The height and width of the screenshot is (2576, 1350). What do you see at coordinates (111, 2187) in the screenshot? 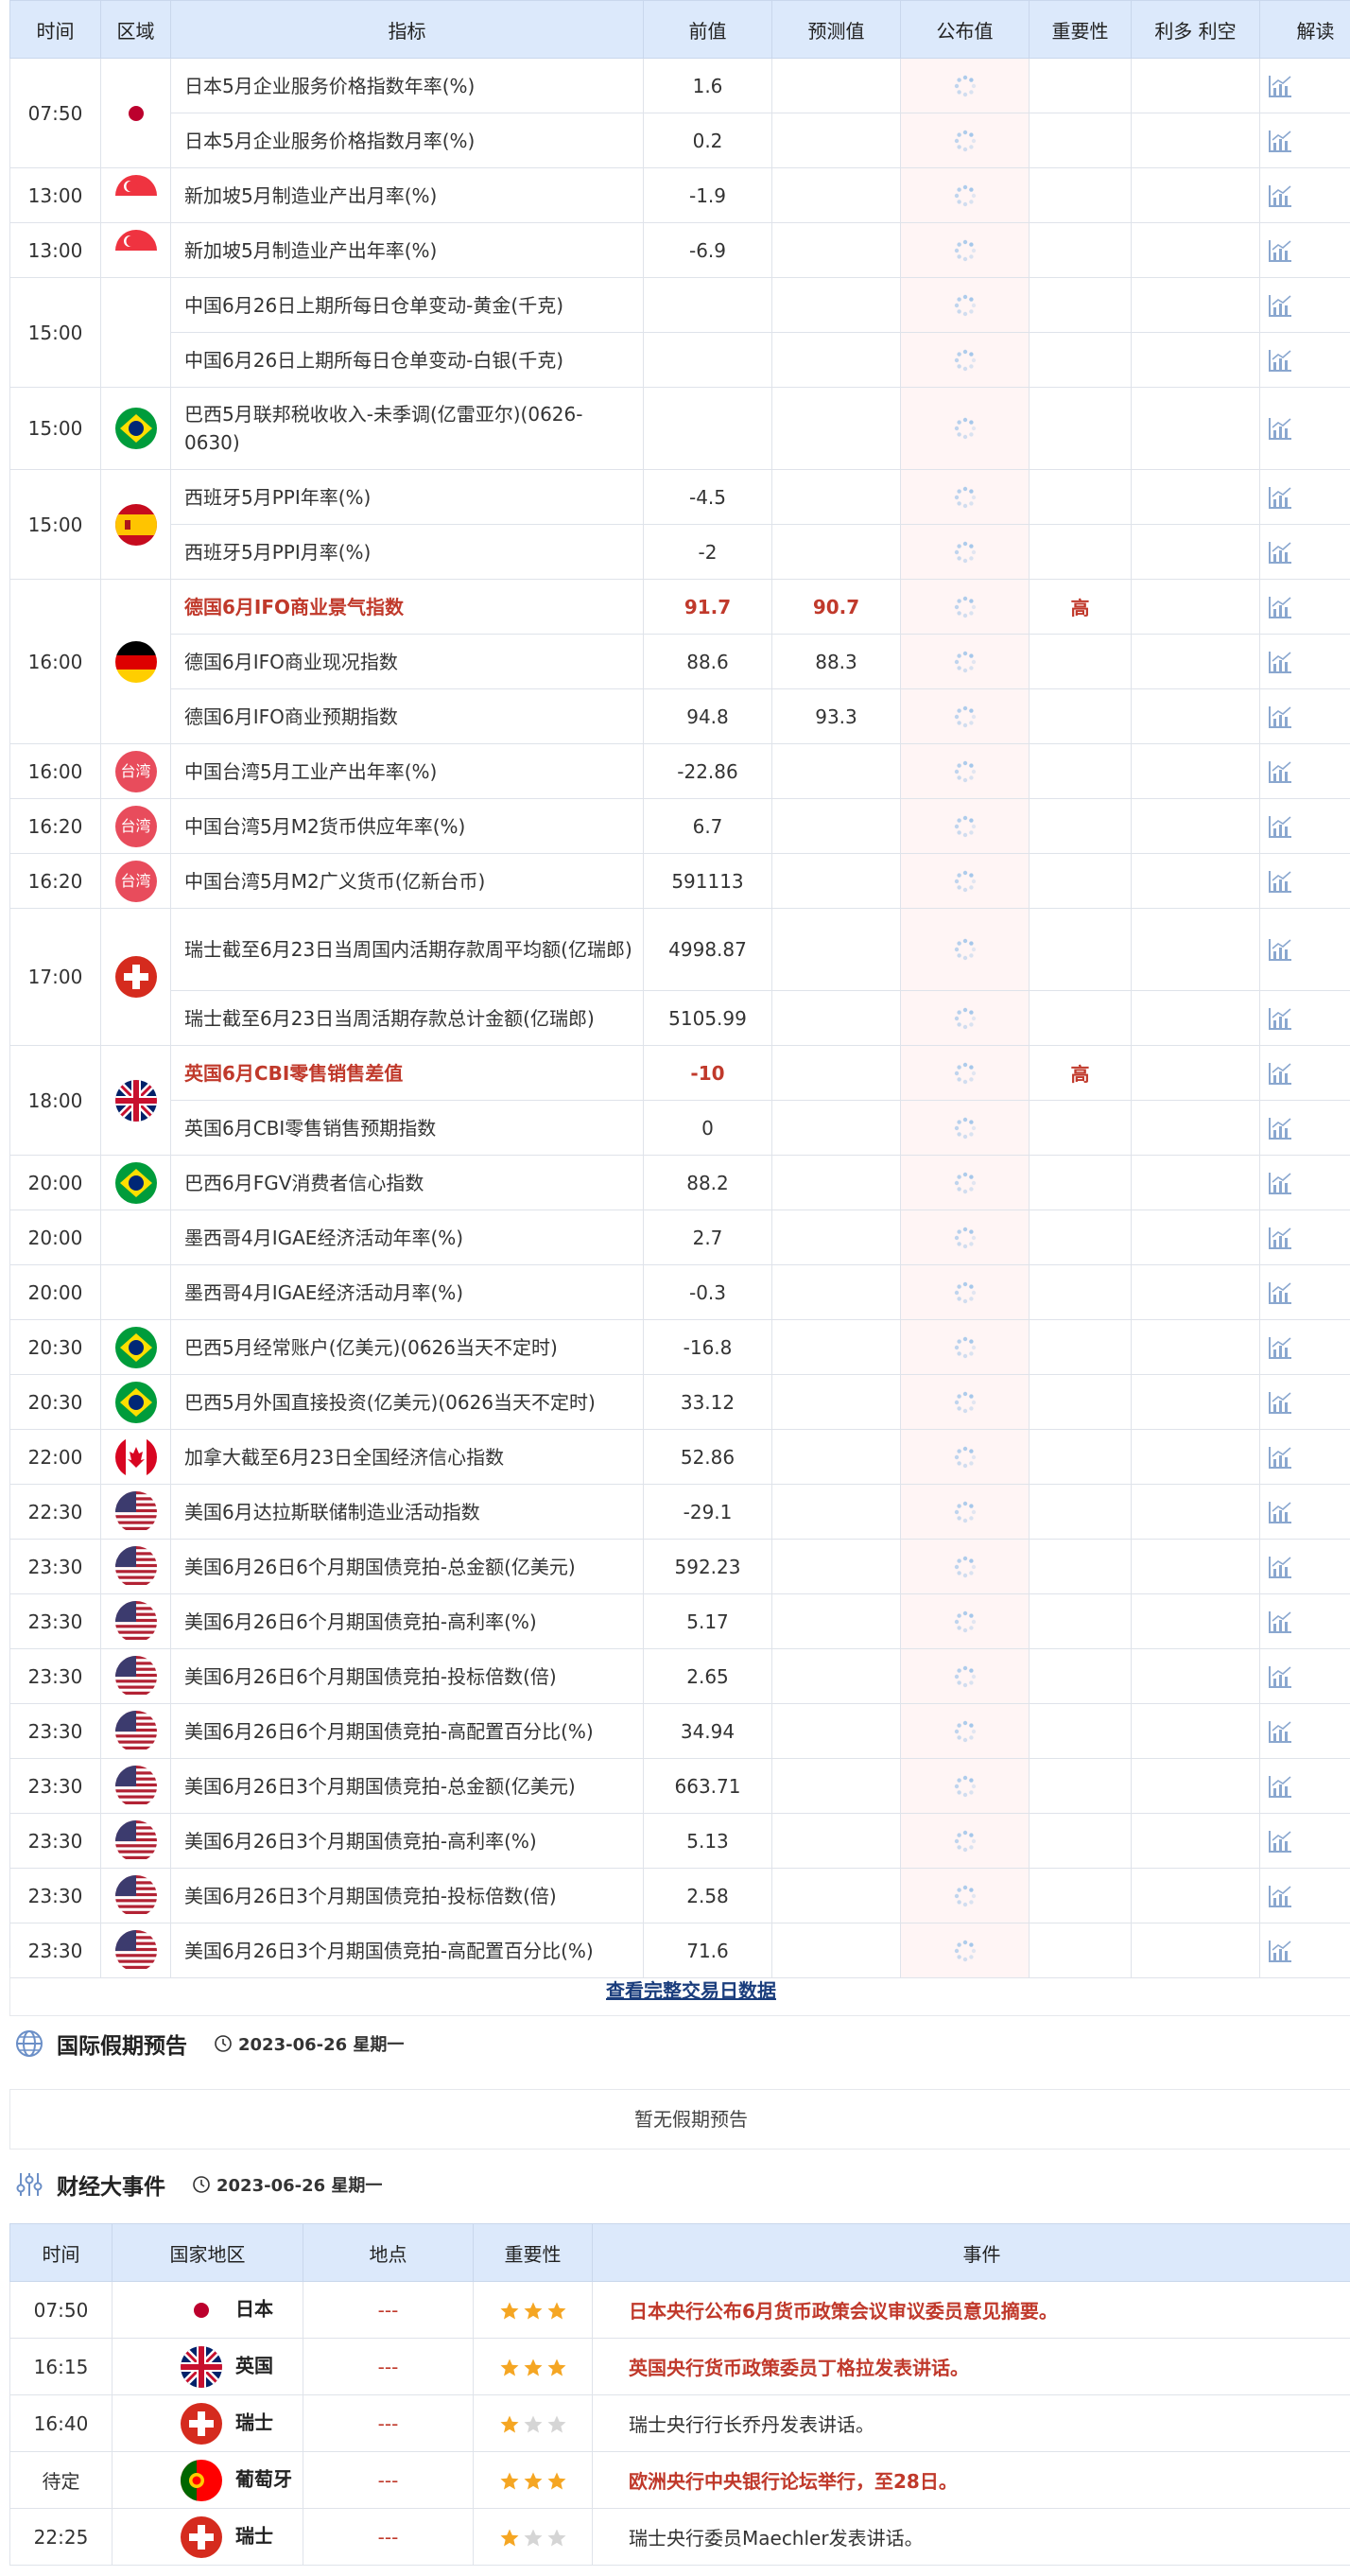
I see `events-title: 财经大事件` at bounding box center [111, 2187].